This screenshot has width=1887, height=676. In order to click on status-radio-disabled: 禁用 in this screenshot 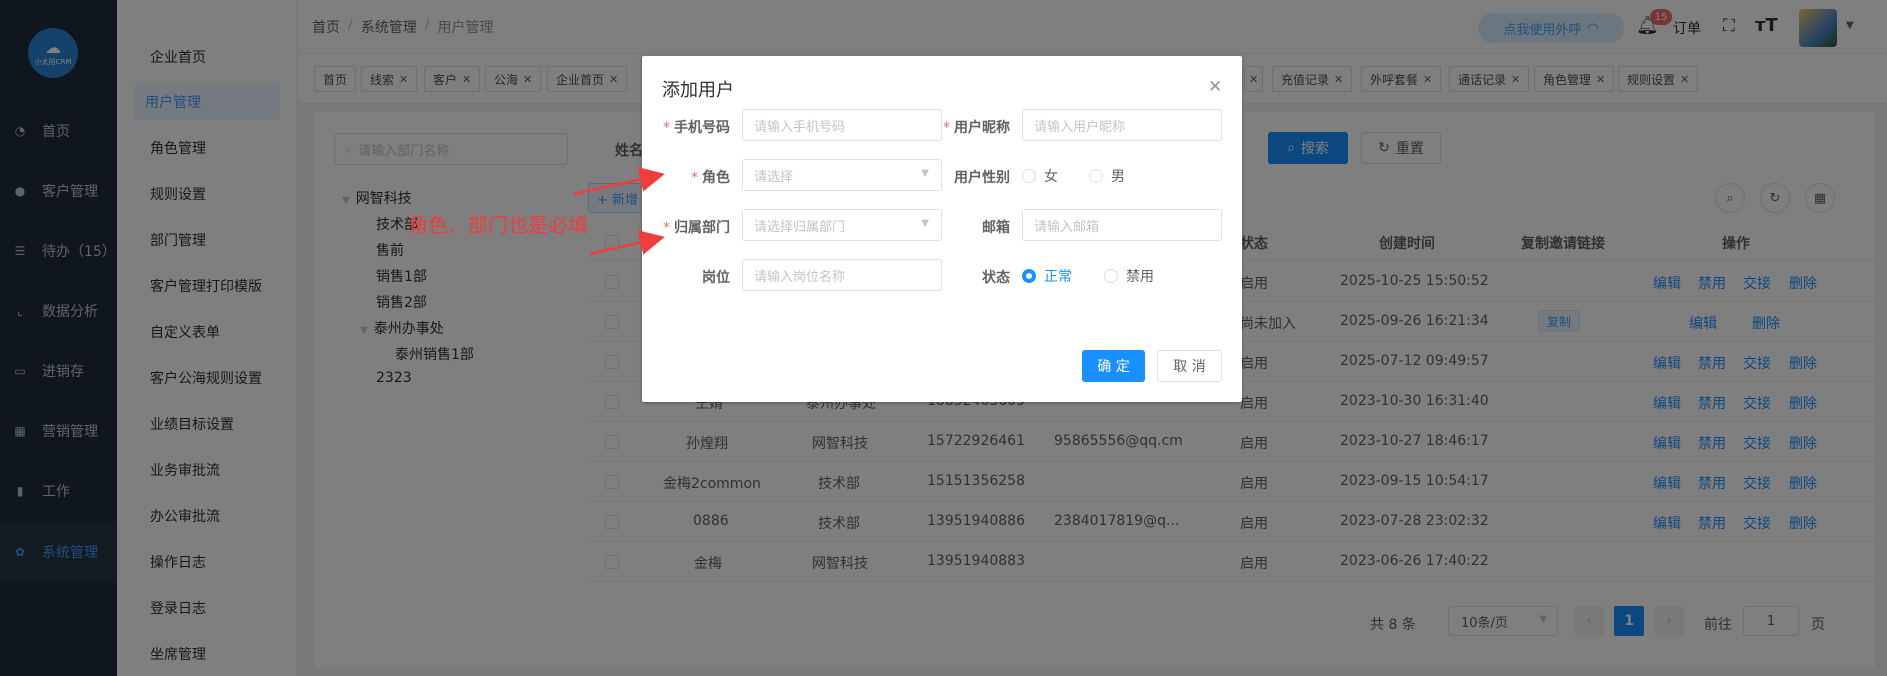, I will do `click(1129, 276)`.